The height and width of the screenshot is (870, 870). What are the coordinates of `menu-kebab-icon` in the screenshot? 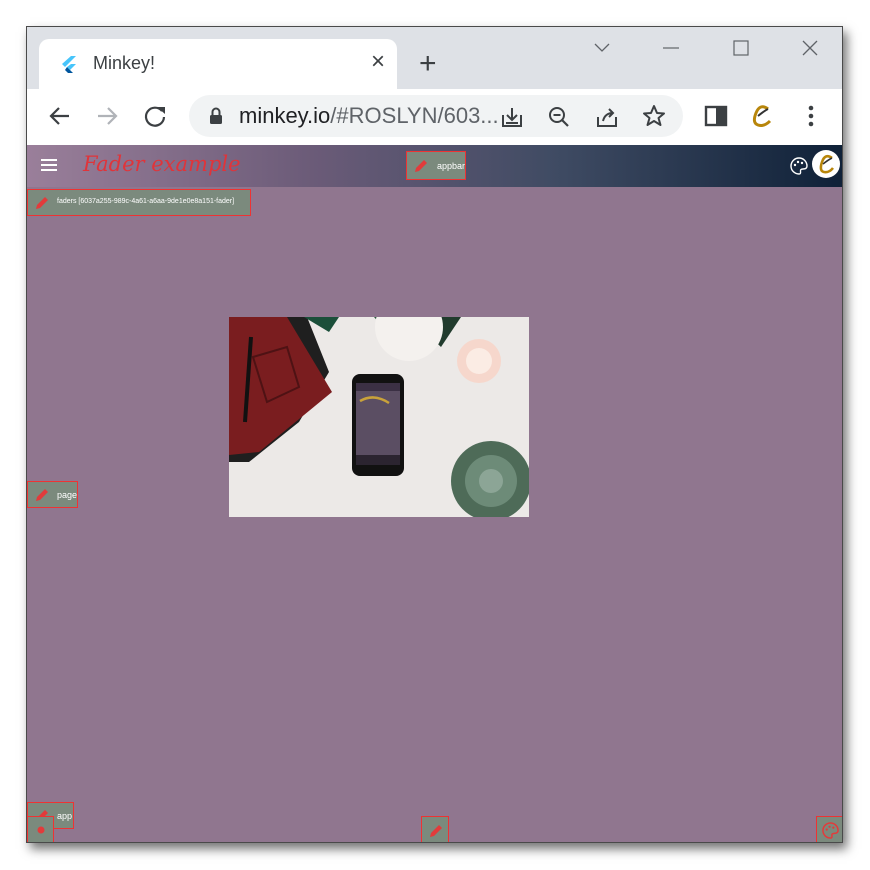 It's located at (811, 116).